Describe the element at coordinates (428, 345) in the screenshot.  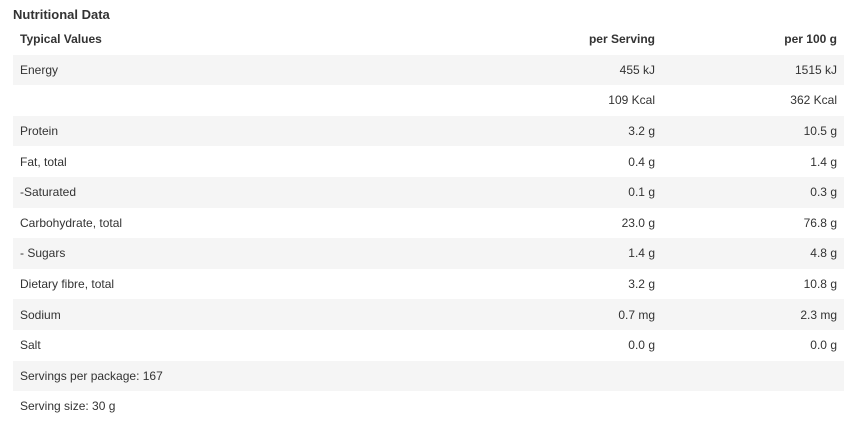
I see `table-row: Salt 0.0 g 0.0 g` at that location.